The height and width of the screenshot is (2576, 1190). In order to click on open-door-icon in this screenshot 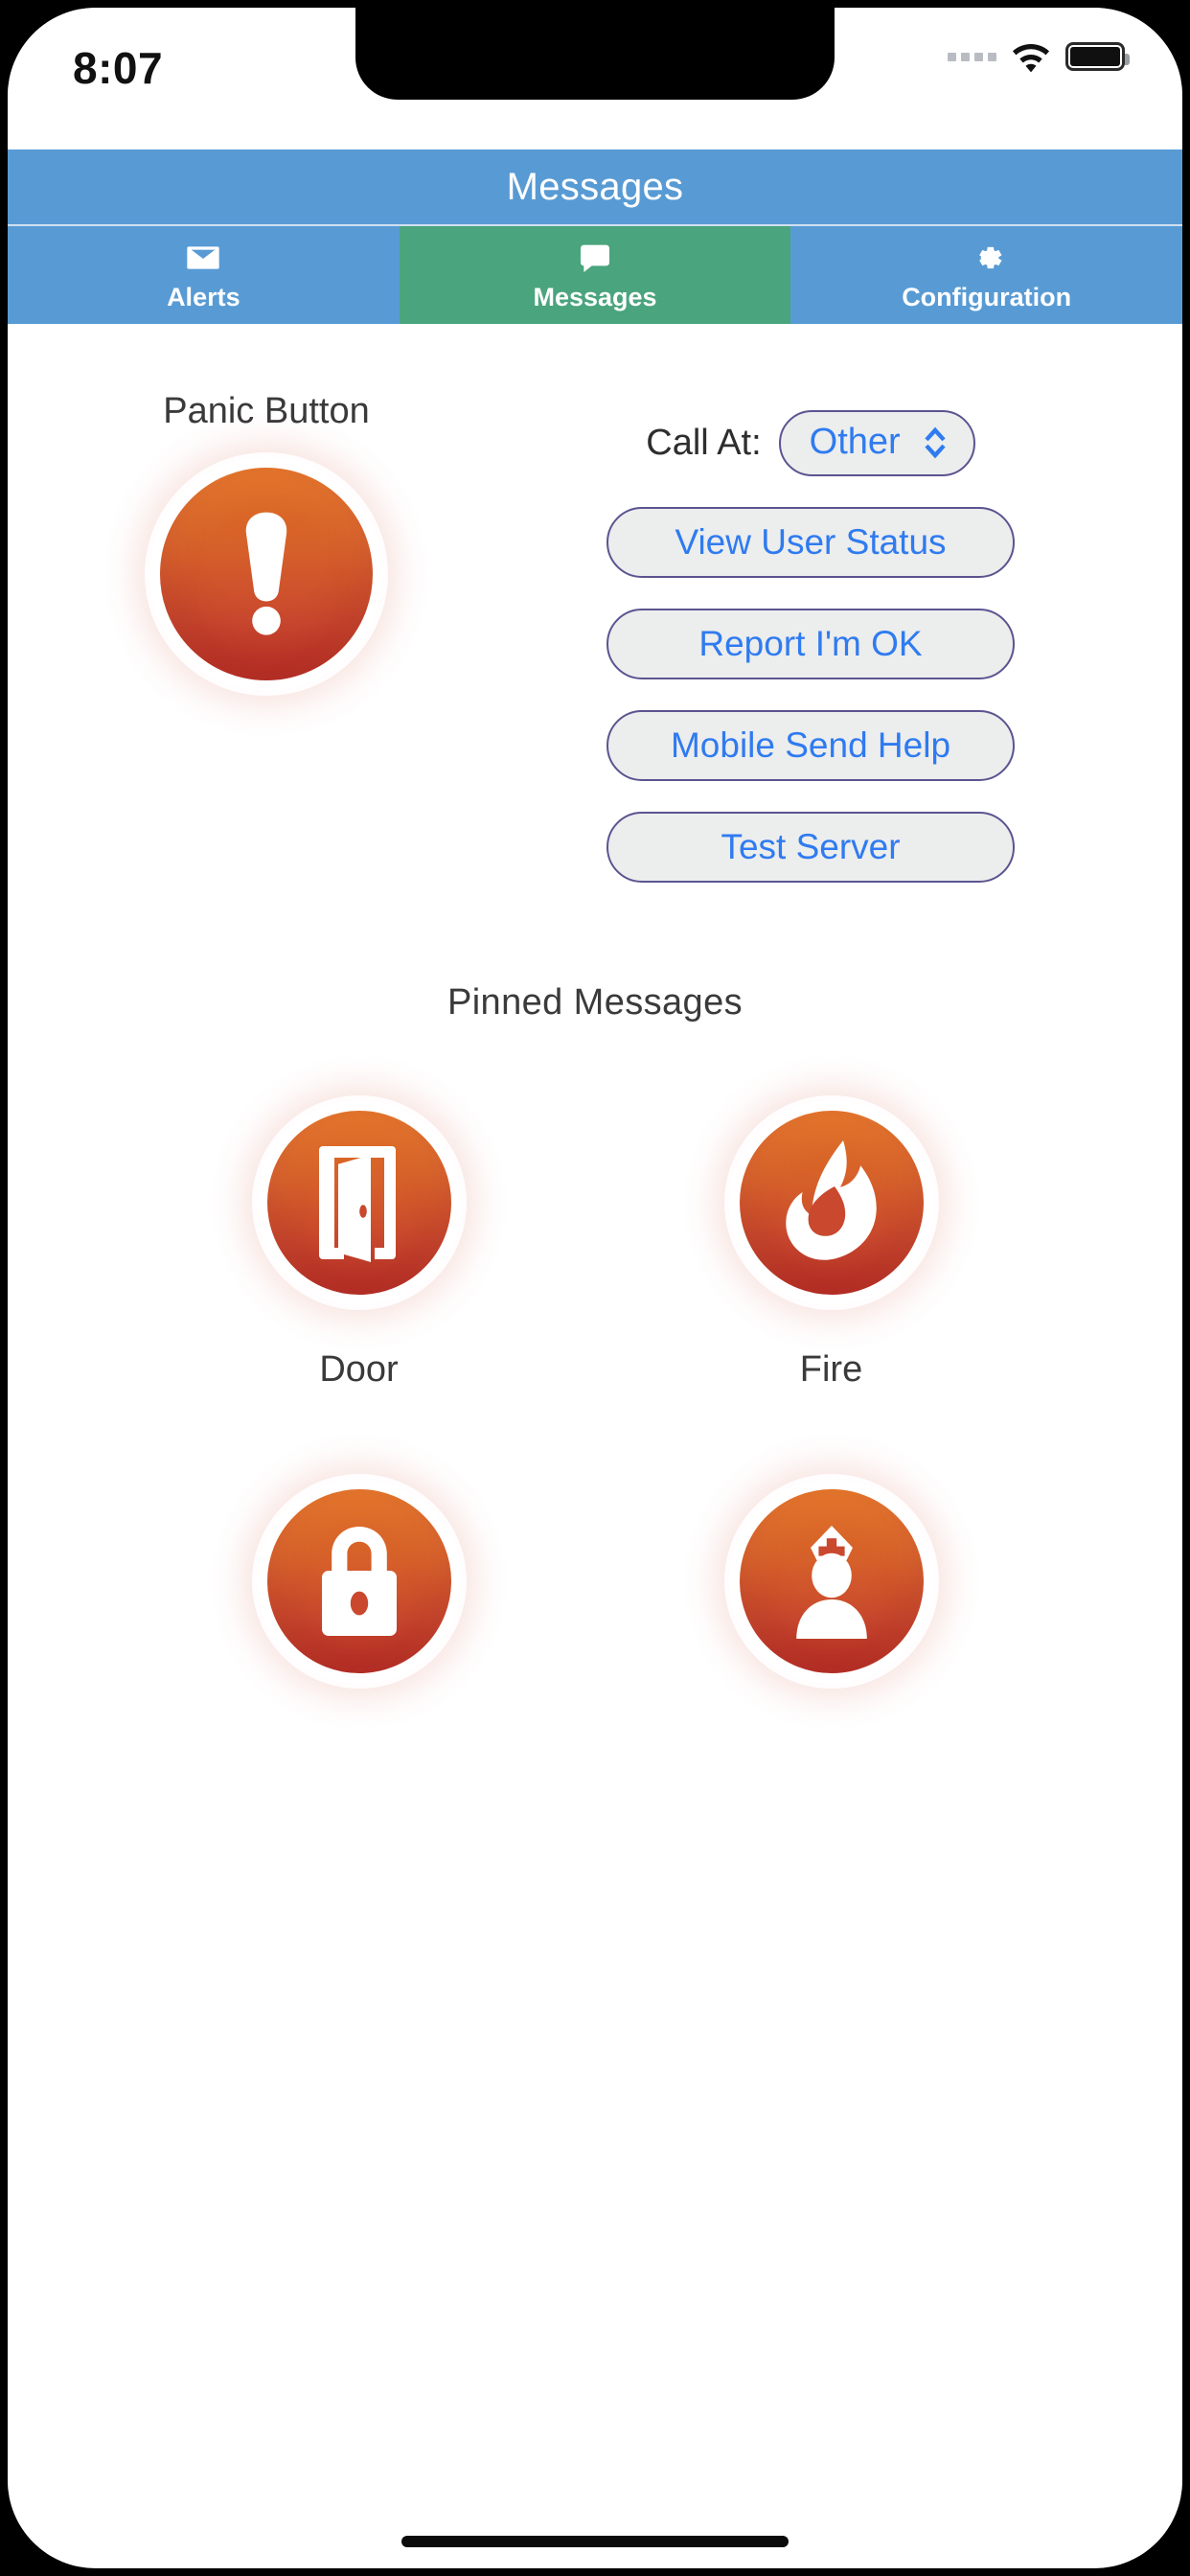, I will do `click(357, 1204)`.